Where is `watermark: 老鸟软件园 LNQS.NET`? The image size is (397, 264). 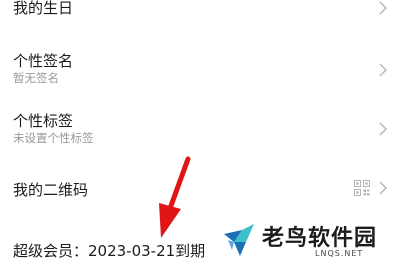
watermark: 老鸟软件园 LNQS.NET is located at coordinates (309, 239).